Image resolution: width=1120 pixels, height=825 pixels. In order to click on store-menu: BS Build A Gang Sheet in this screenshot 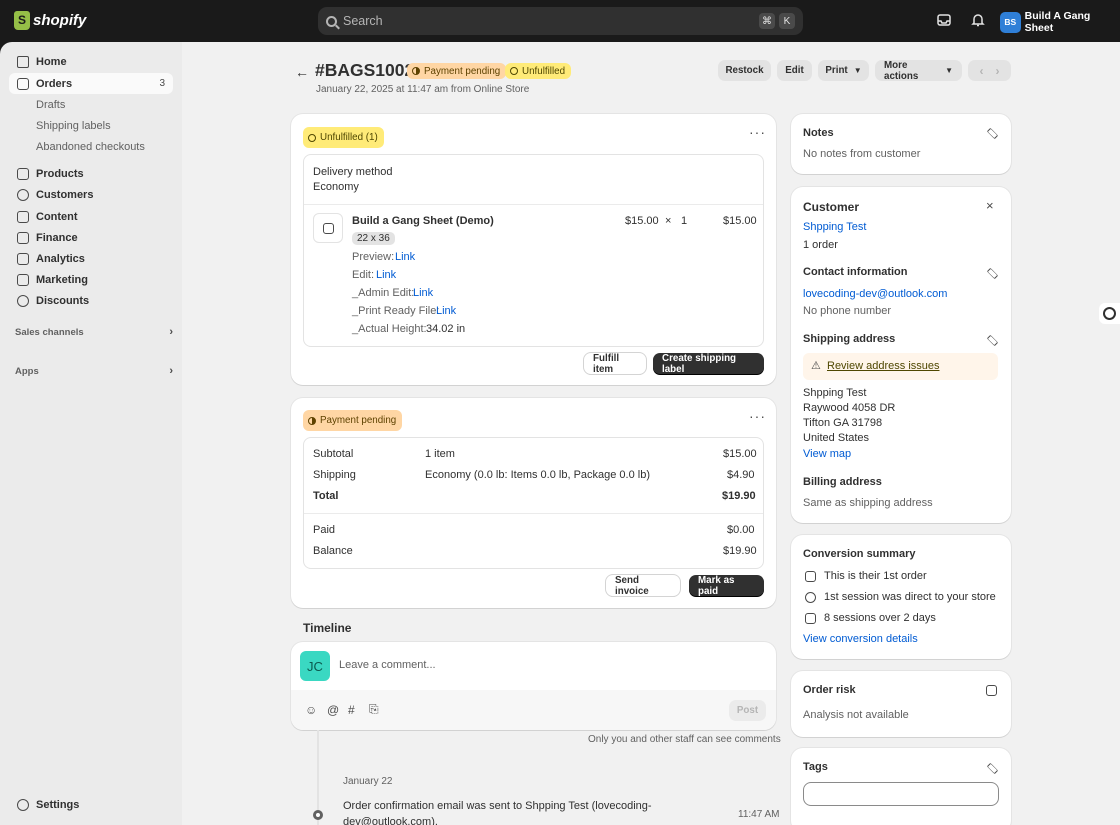, I will do `click(1060, 22)`.